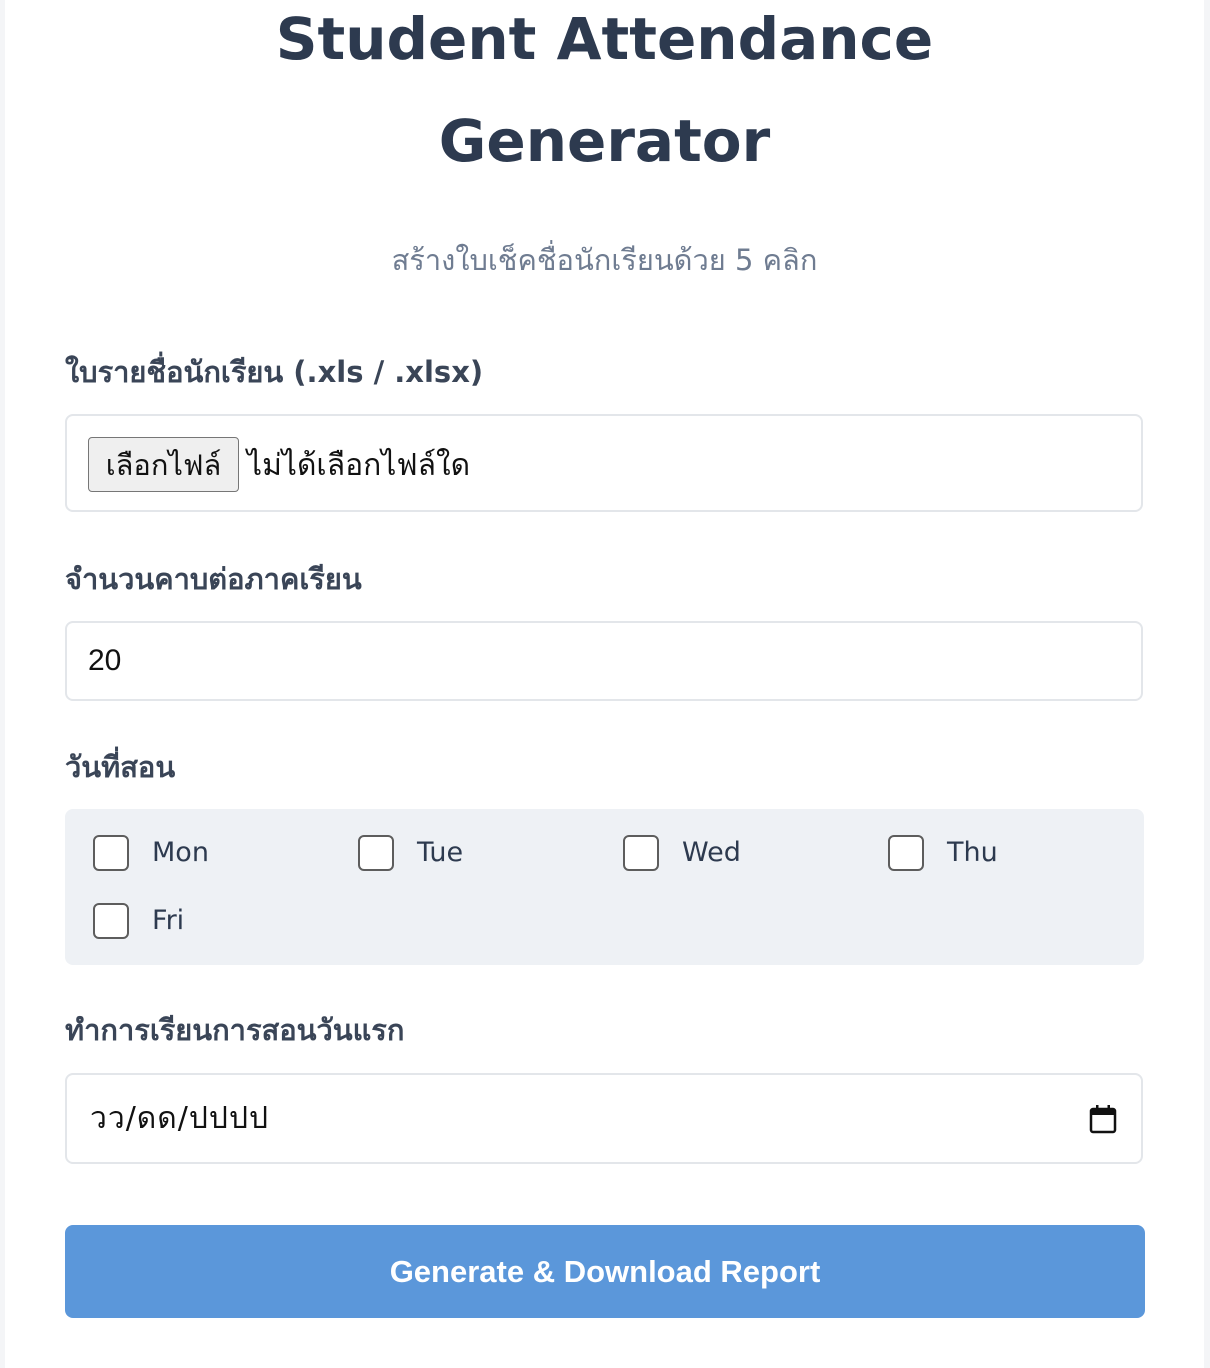  I want to click on start-date-input: วว/ดด/ปปปป, so click(604, 1118).